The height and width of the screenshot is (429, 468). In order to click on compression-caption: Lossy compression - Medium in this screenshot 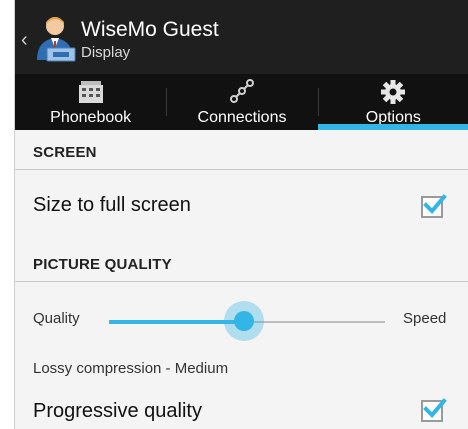, I will do `click(131, 368)`.